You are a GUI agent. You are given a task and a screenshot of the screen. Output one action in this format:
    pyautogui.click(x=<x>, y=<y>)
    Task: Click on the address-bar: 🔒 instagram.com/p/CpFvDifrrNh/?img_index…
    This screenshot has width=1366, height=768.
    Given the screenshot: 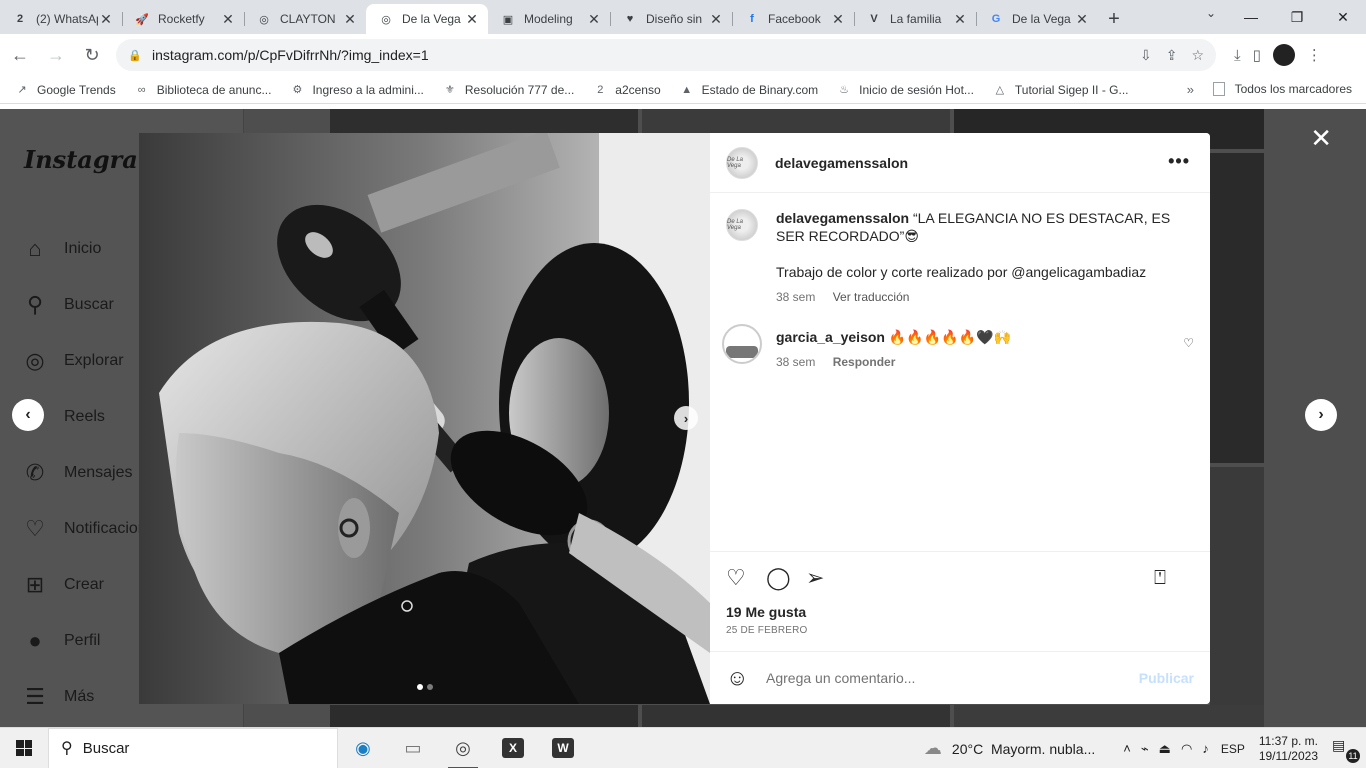 What is the action you would take?
    pyautogui.click(x=666, y=55)
    